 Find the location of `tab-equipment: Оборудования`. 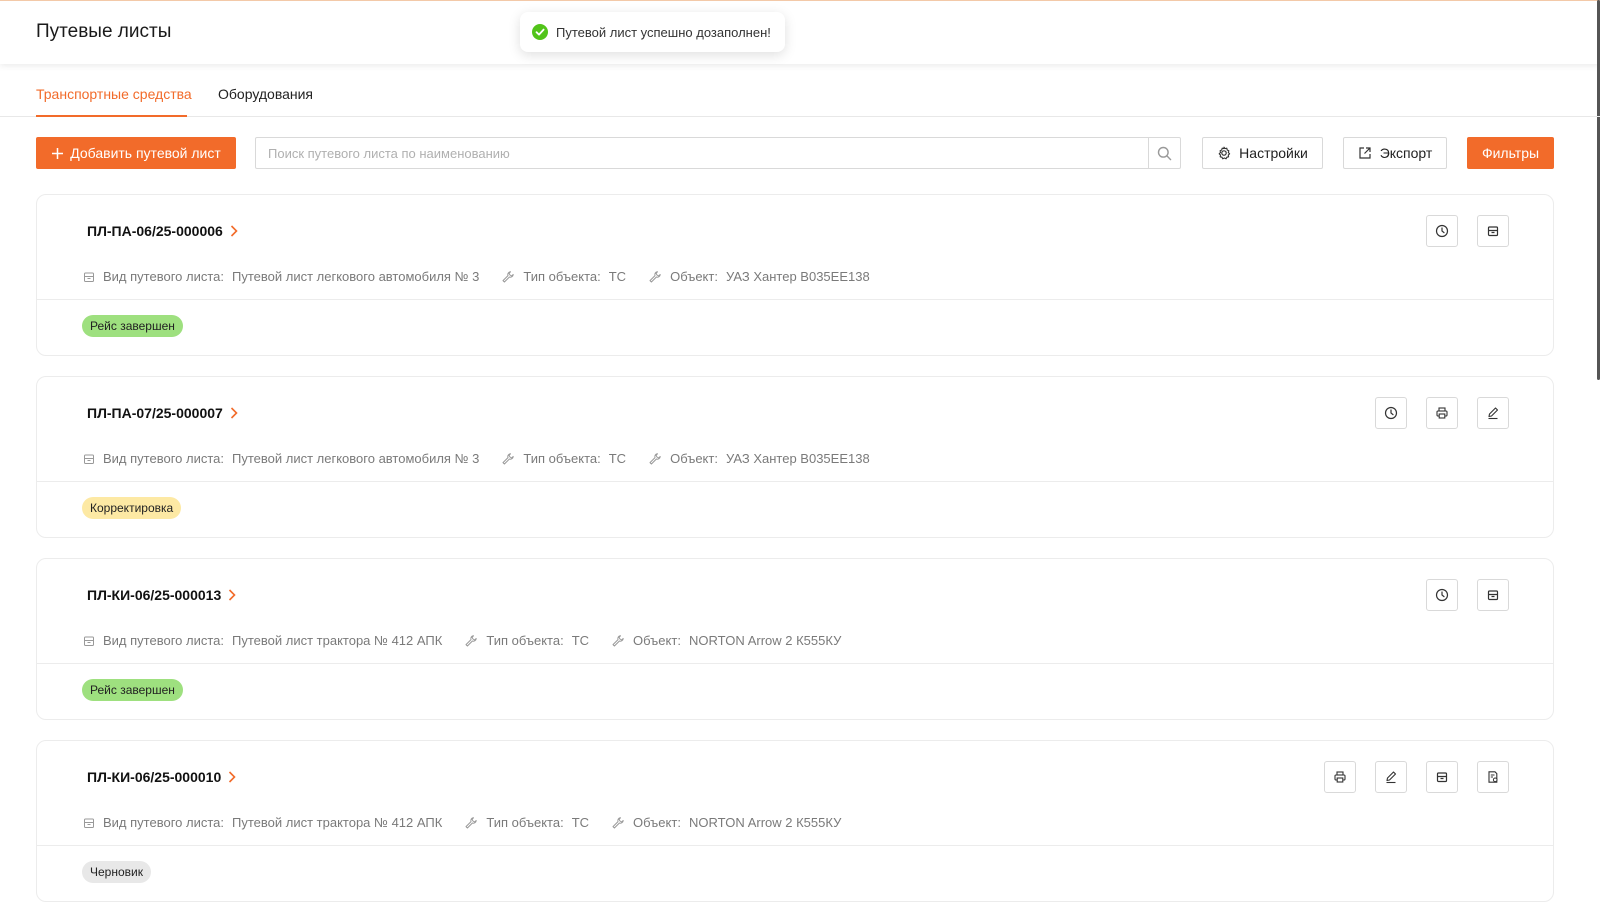

tab-equipment: Оборудования is located at coordinates (265, 94).